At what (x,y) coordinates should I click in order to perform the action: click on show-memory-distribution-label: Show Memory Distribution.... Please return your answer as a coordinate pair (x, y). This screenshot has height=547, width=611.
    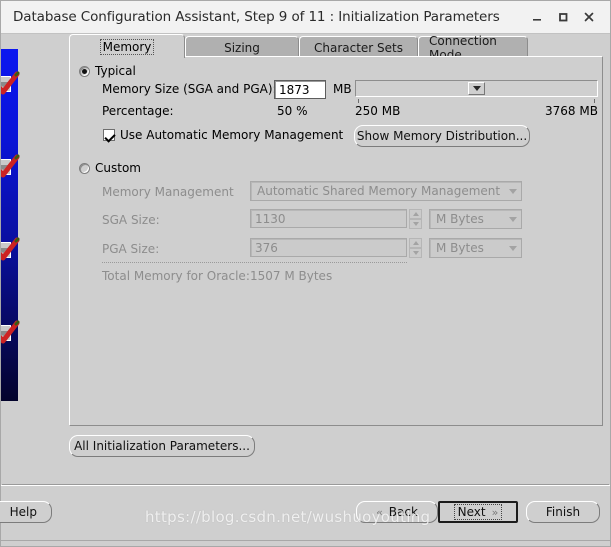
    Looking at the image, I should click on (442, 136).